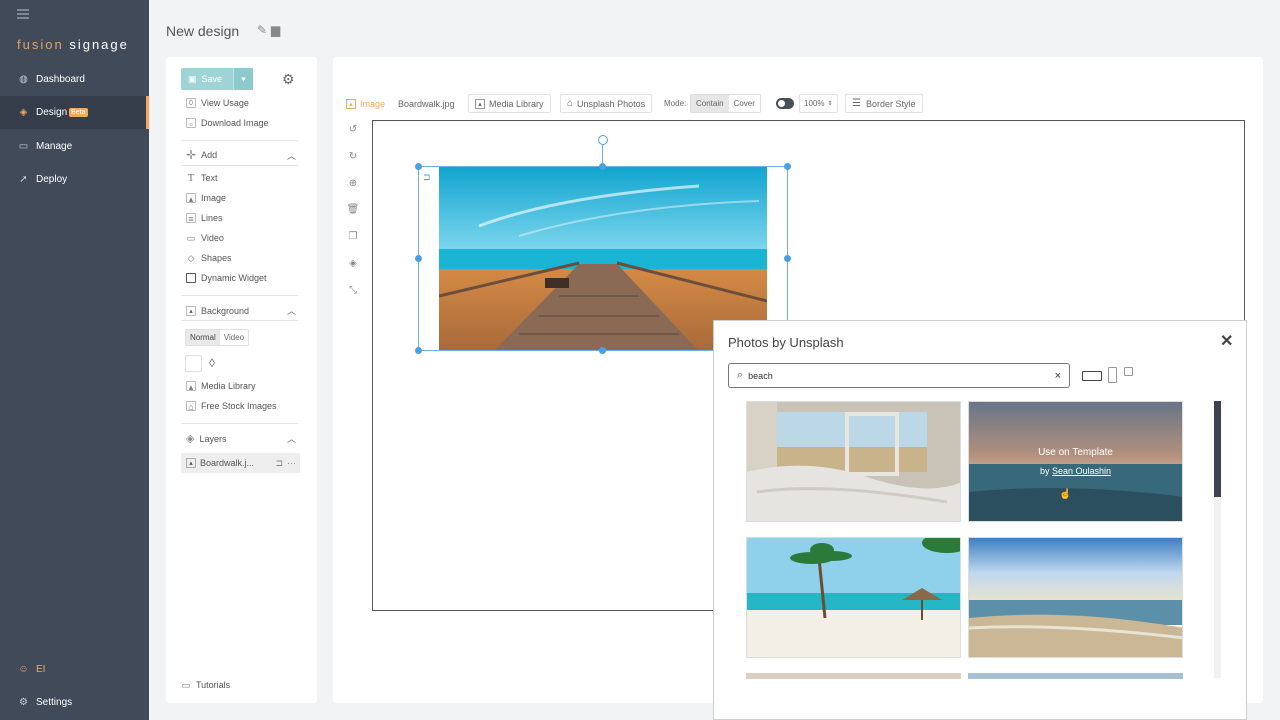  I want to click on zoom-icon: ⊕, so click(353, 184).